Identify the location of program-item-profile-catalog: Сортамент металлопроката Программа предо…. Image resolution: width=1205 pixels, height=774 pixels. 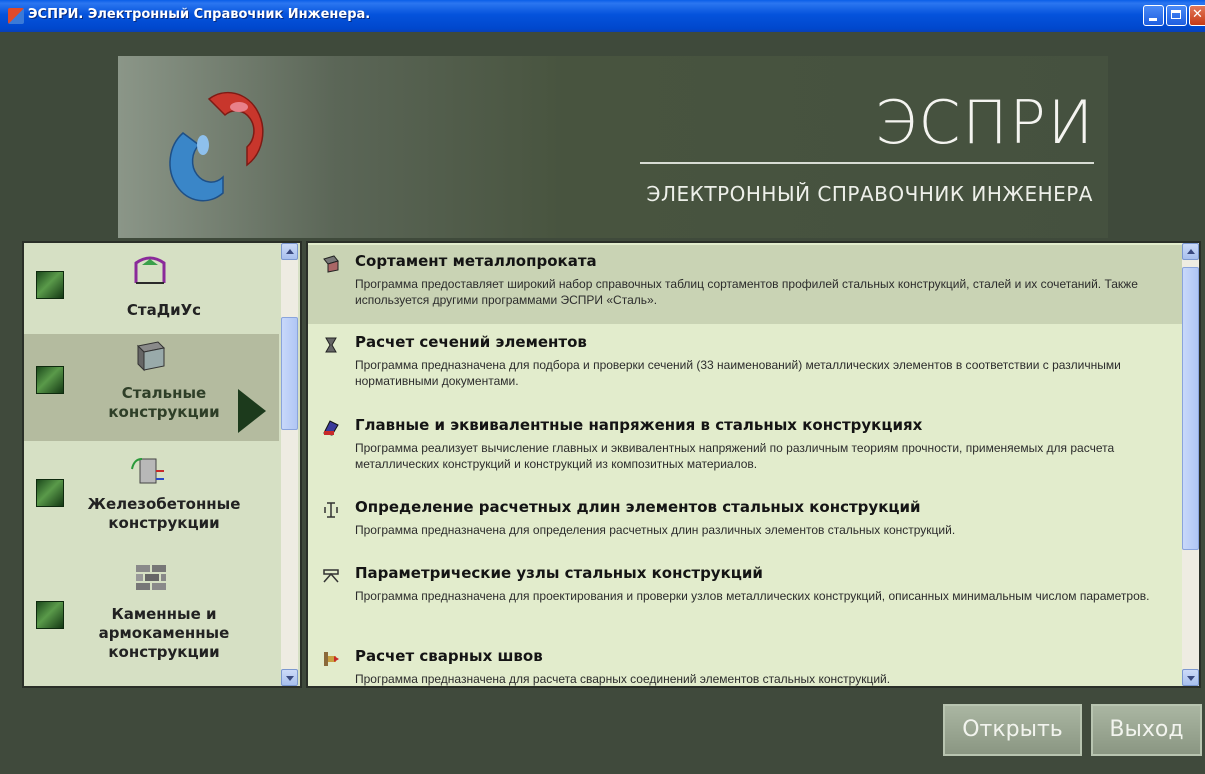
(745, 284).